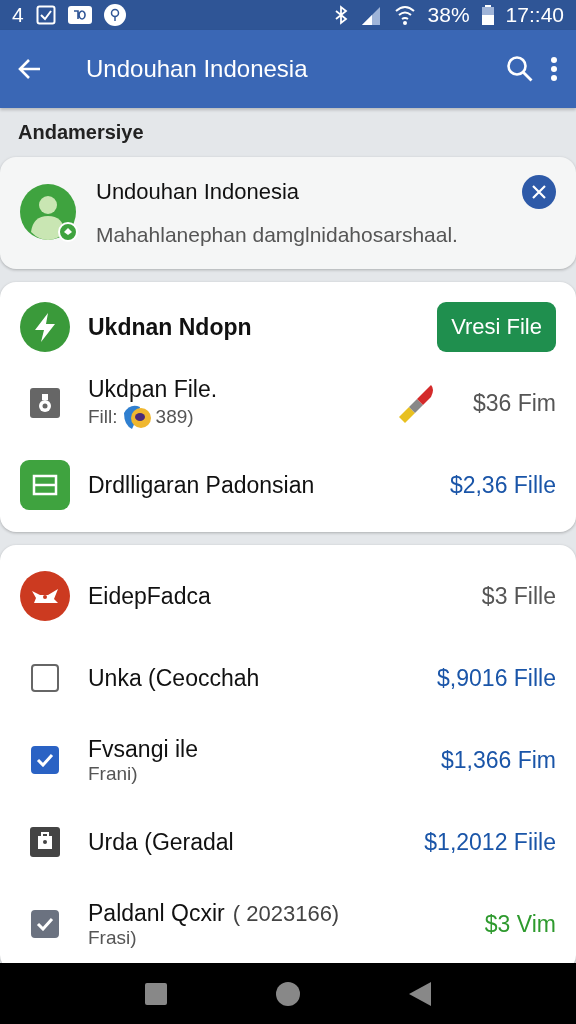 This screenshot has height=1024, width=576. Describe the element at coordinates (197, 69) in the screenshot. I see `app-bar-title: Undouhan Indonesia` at that location.